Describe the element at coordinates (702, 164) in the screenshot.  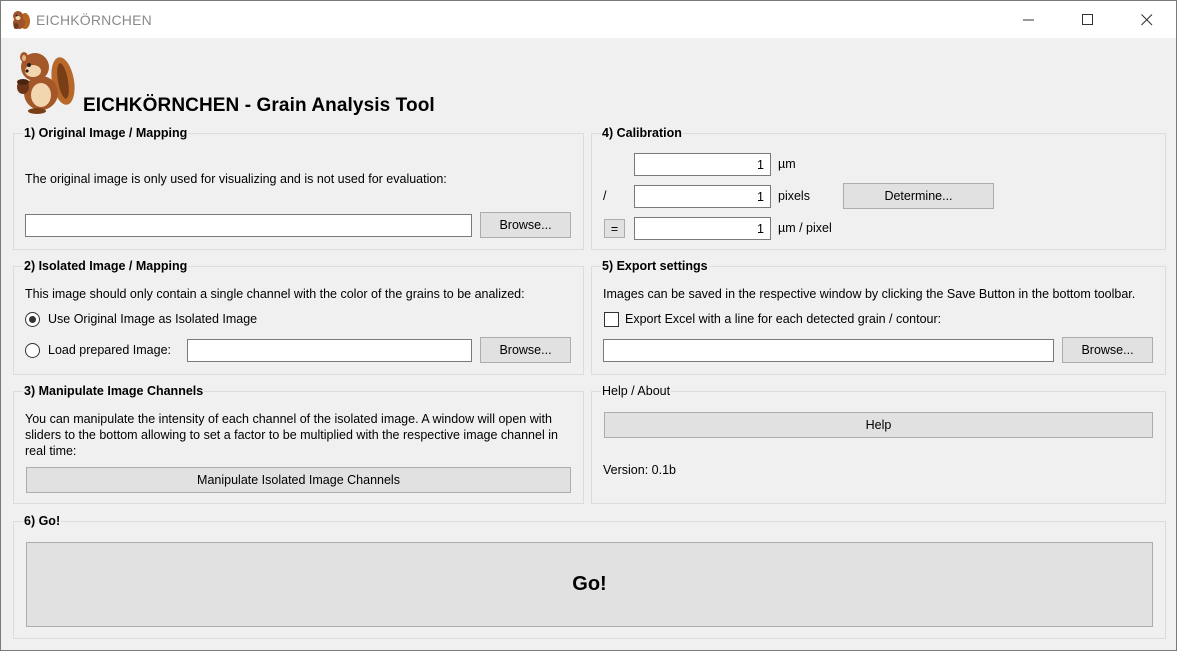
I see `micrometer-input` at that location.